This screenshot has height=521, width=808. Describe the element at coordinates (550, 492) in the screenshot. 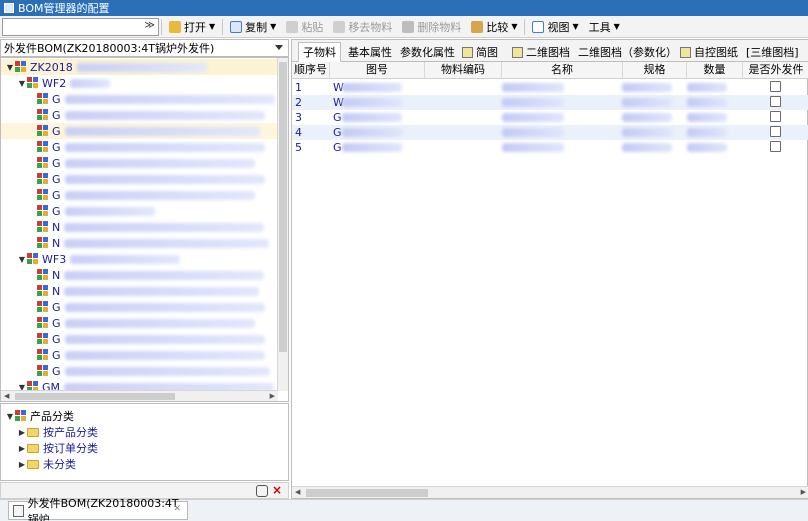

I see `grid-horizontal-scrollbar: ◀ ▶` at that location.